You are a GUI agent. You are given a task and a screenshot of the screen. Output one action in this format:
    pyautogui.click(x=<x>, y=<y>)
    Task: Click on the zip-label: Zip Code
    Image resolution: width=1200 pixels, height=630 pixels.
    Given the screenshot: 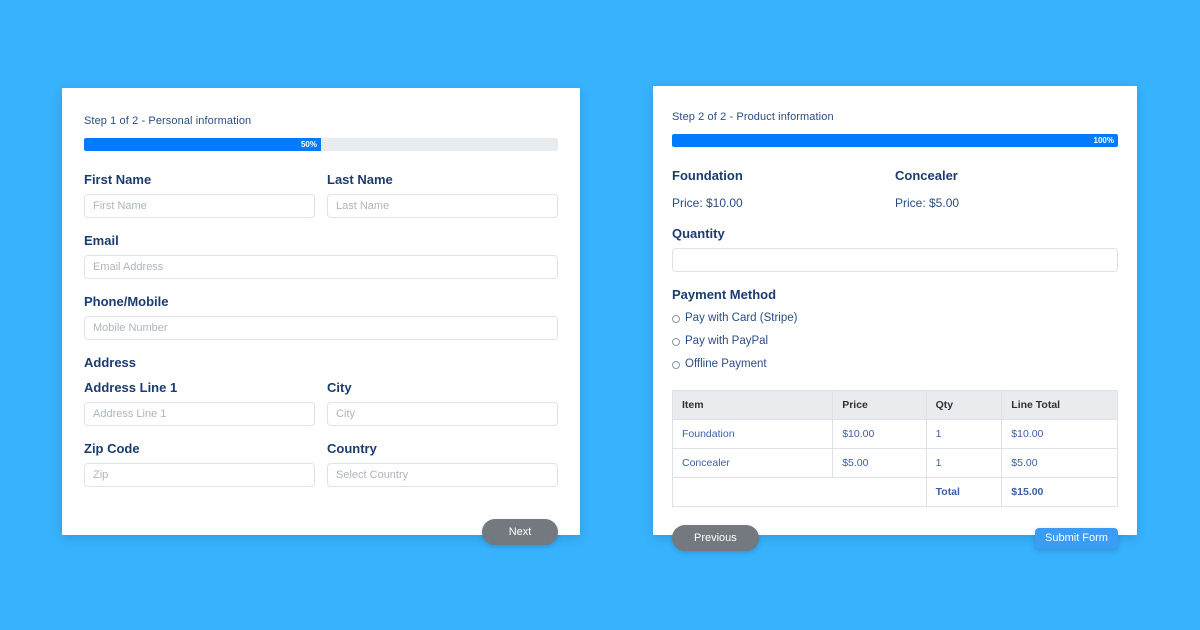 What is the action you would take?
    pyautogui.click(x=112, y=448)
    